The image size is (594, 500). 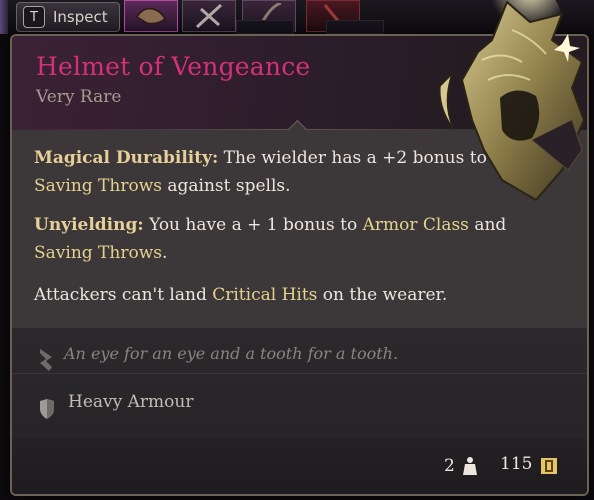 I want to click on item-rarity: Very Rare, so click(x=79, y=97).